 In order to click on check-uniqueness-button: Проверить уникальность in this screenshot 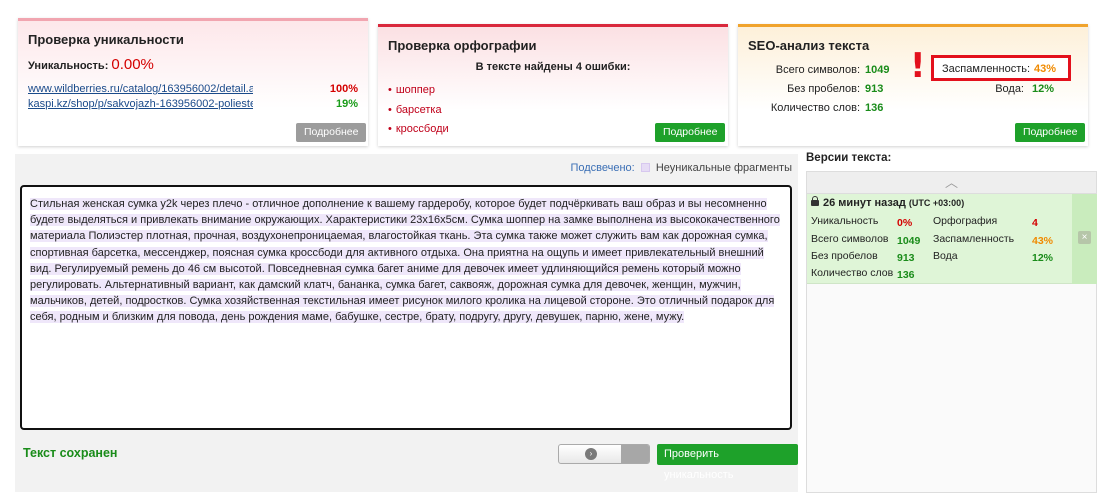, I will do `click(727, 462)`.